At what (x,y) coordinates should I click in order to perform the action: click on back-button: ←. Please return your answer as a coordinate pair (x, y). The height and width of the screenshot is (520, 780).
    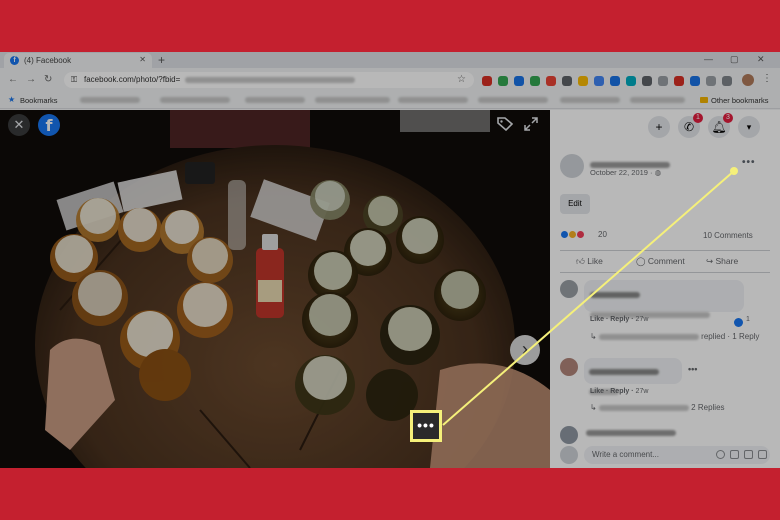
    Looking at the image, I should click on (13, 79).